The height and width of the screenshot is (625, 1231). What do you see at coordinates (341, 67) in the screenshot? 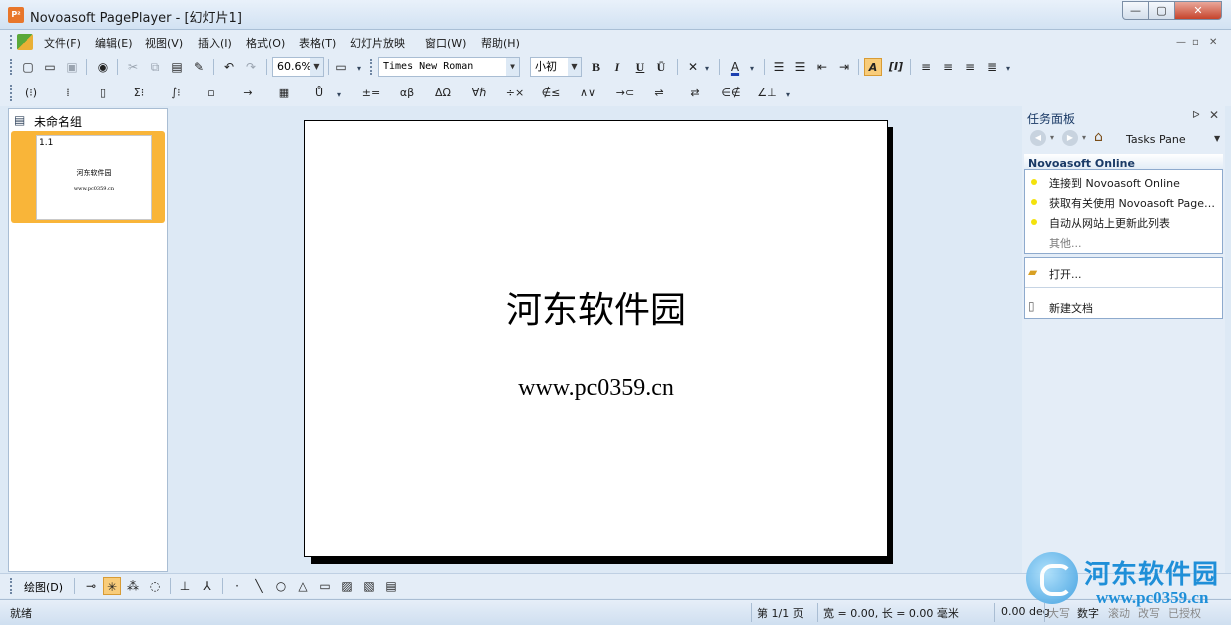
I see `page-view-icon: ▭` at bounding box center [341, 67].